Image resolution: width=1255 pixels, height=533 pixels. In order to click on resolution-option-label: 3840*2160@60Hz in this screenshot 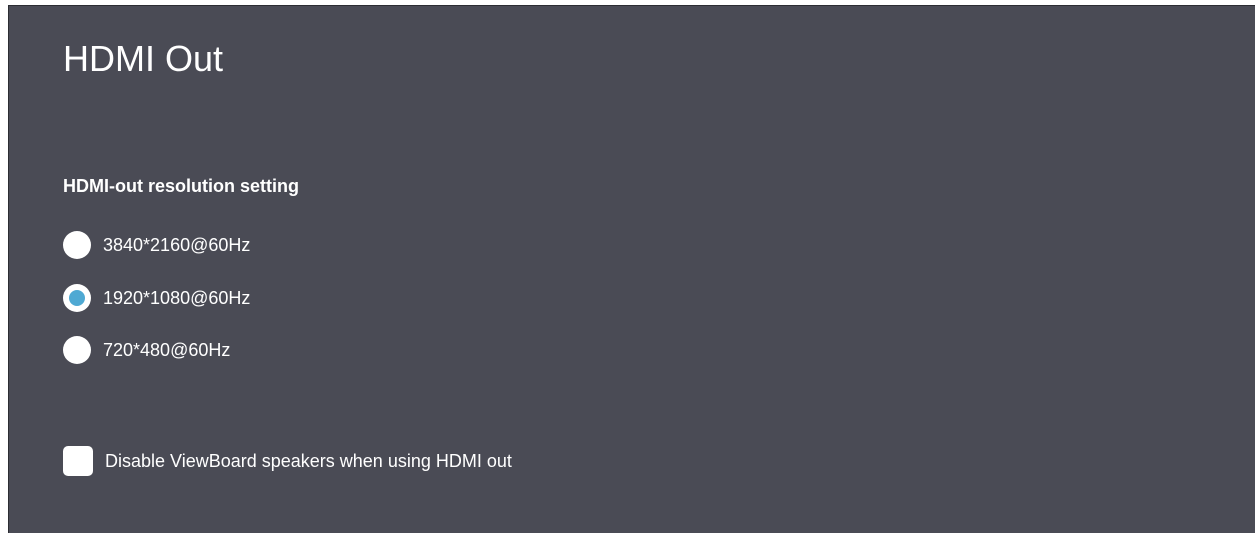, I will do `click(177, 244)`.